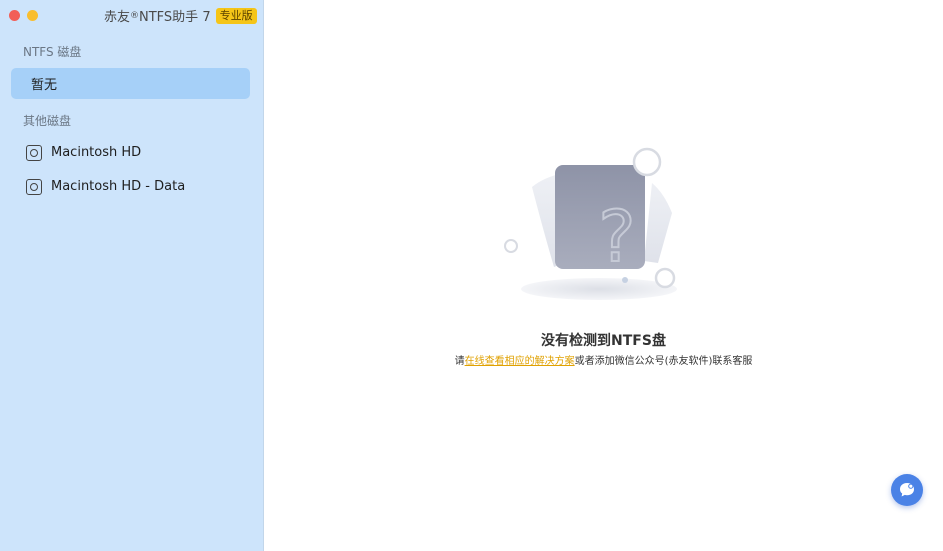 The height and width of the screenshot is (551, 943). I want to click on sidebar-item-label: Macintosh HD, so click(96, 152).